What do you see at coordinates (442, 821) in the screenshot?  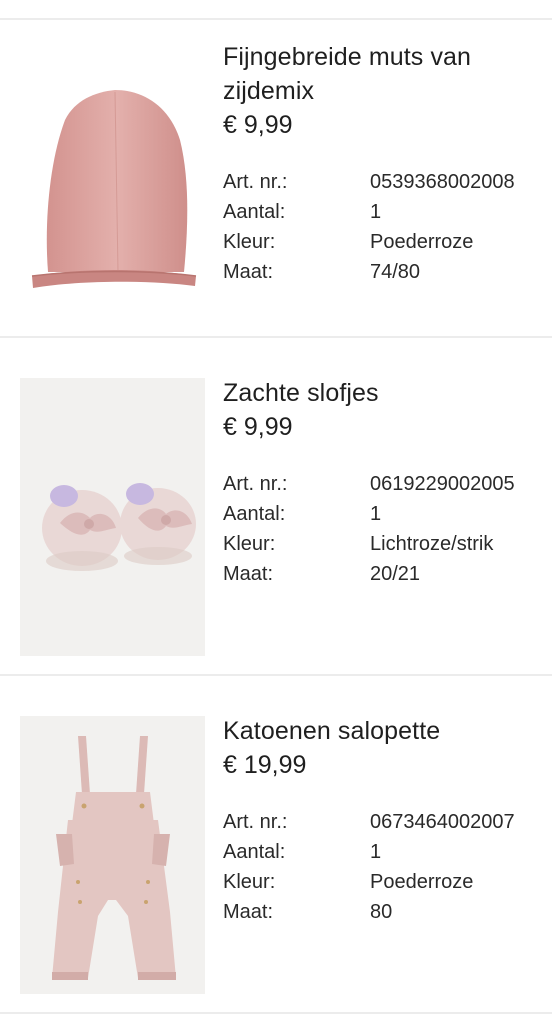 I see `detail-value: 0673464002007` at bounding box center [442, 821].